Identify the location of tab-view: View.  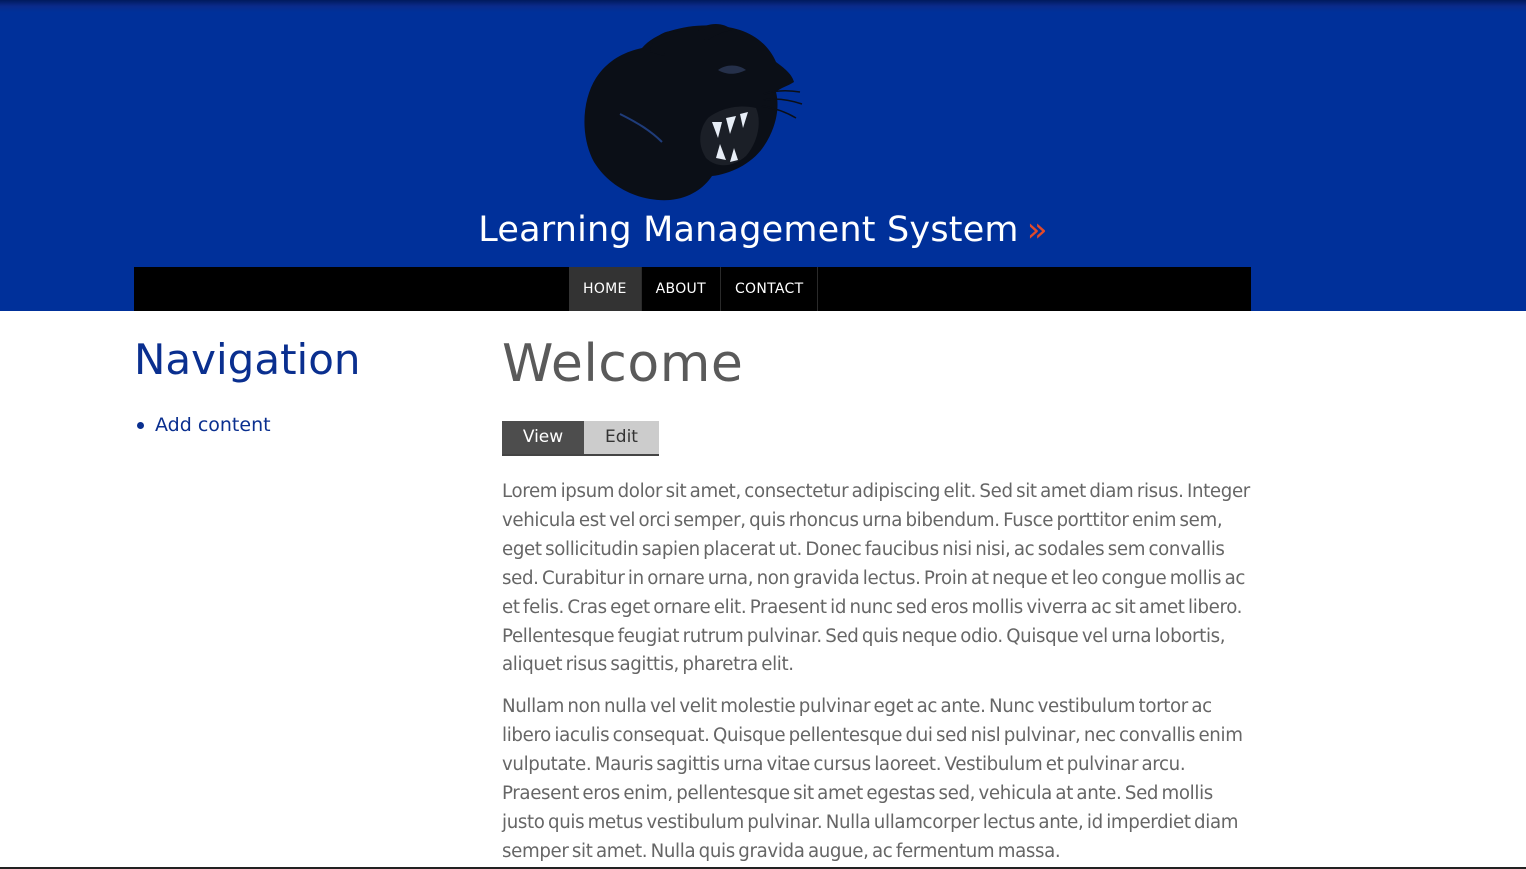
(543, 437).